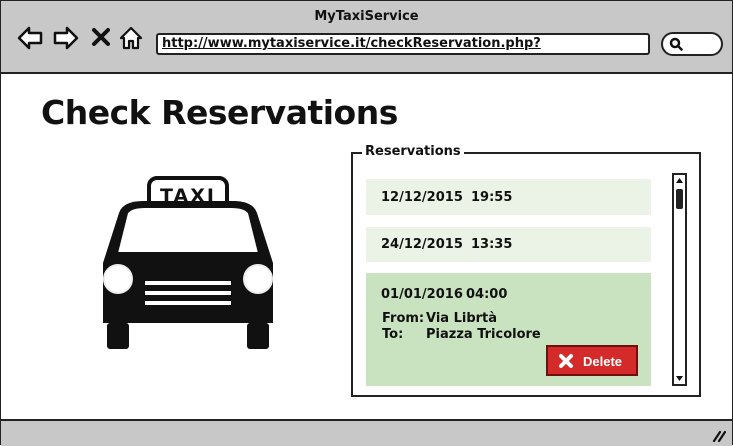 This screenshot has height=446, width=733. Describe the element at coordinates (30, 38) in the screenshot. I see `back-arrow-icon` at that location.